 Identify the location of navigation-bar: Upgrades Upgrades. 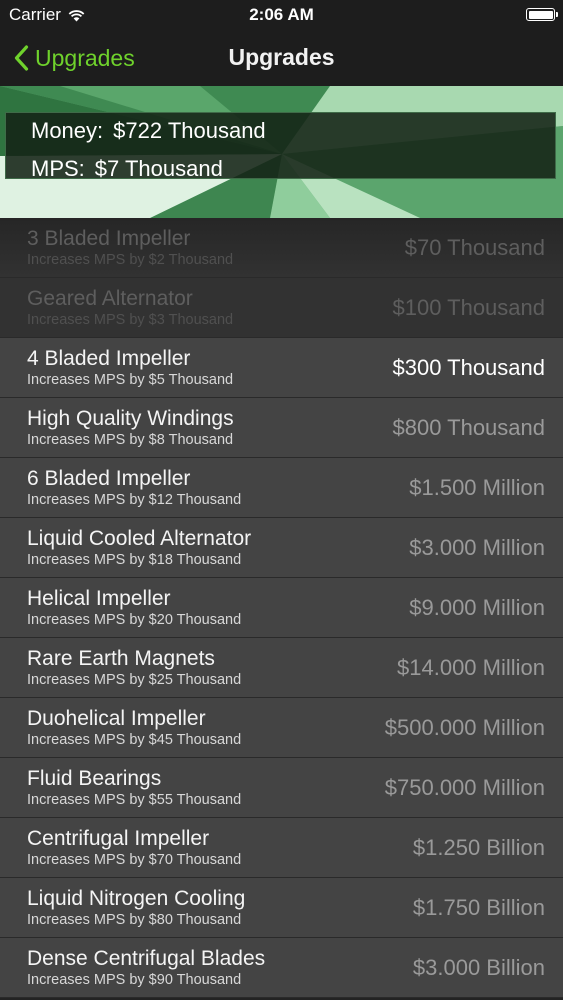
(281, 58).